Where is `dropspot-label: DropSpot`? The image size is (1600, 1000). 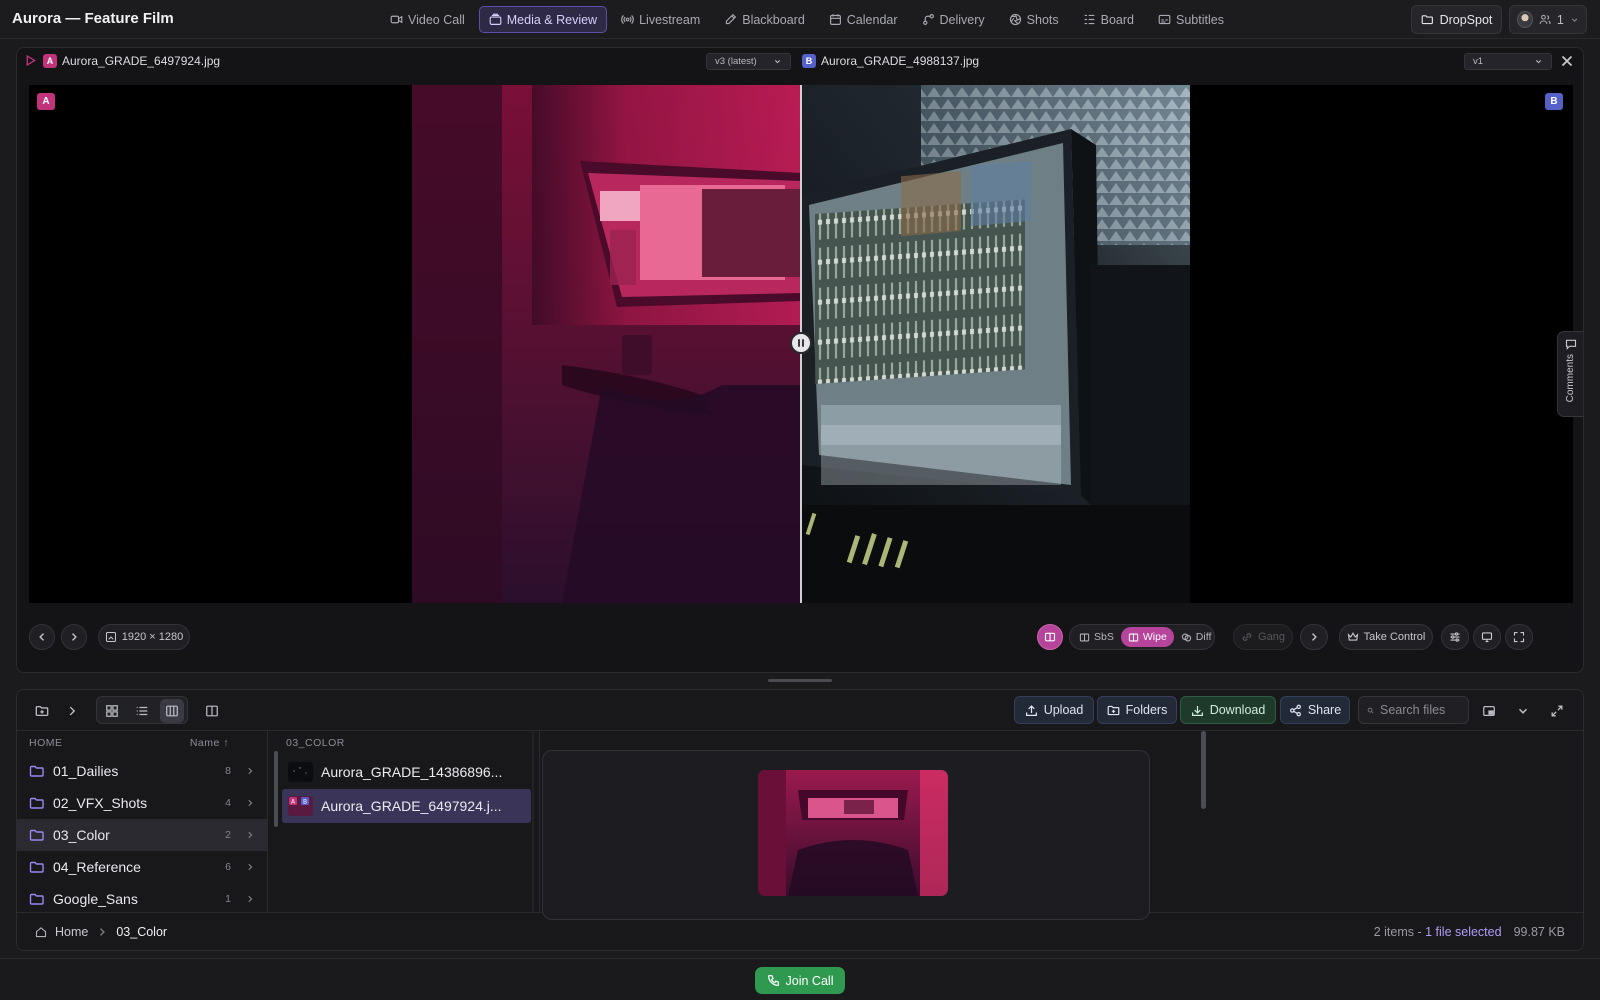
dropspot-label: DropSpot is located at coordinates (1466, 19).